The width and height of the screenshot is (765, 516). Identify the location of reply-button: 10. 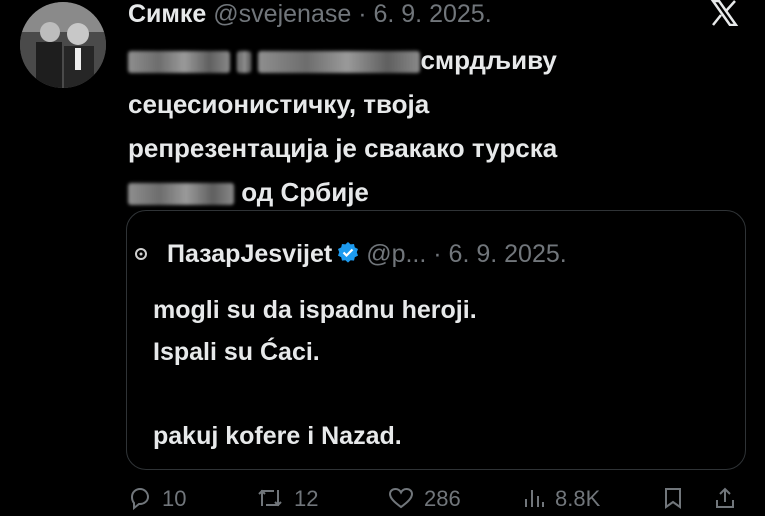
(157, 499).